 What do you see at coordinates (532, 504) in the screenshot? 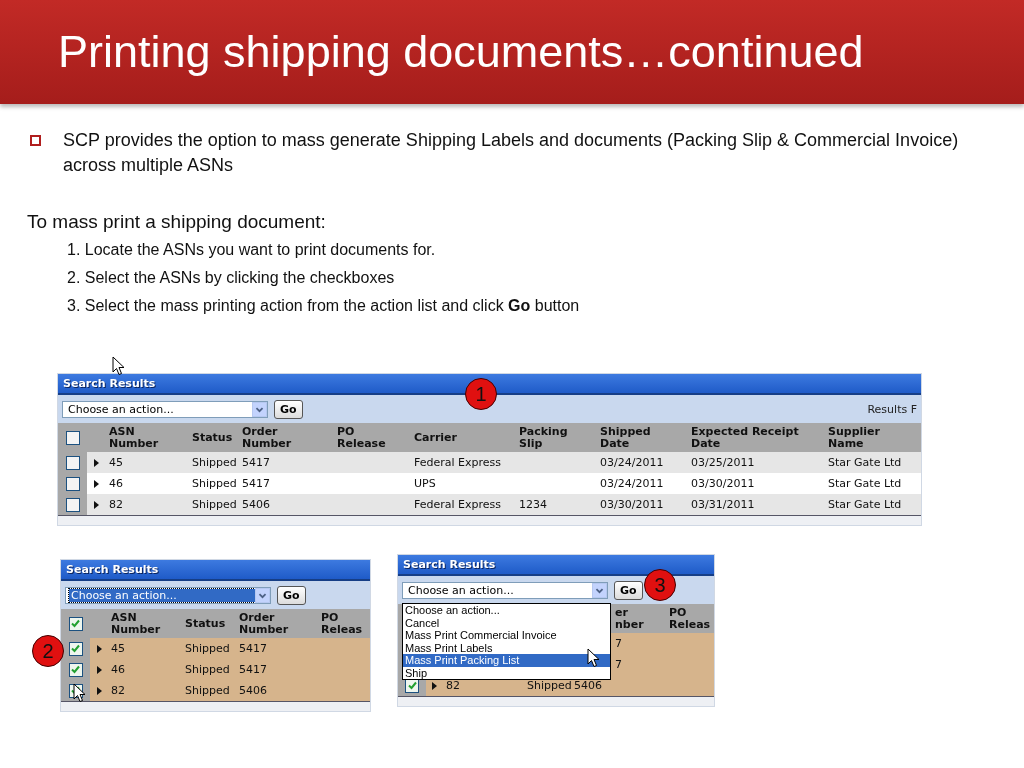
I see `table-cell-text: 1234` at bounding box center [532, 504].